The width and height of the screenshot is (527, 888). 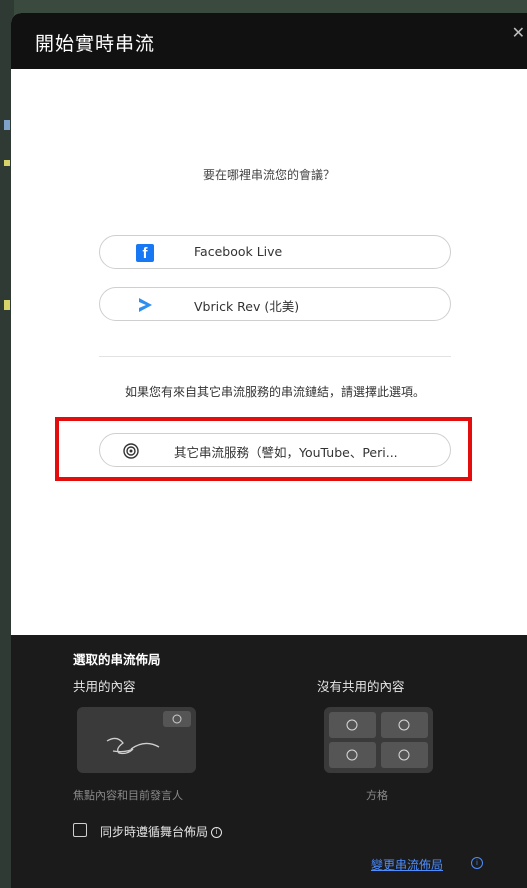 I want to click on shared-content-label: 共用的內容, so click(x=104, y=686).